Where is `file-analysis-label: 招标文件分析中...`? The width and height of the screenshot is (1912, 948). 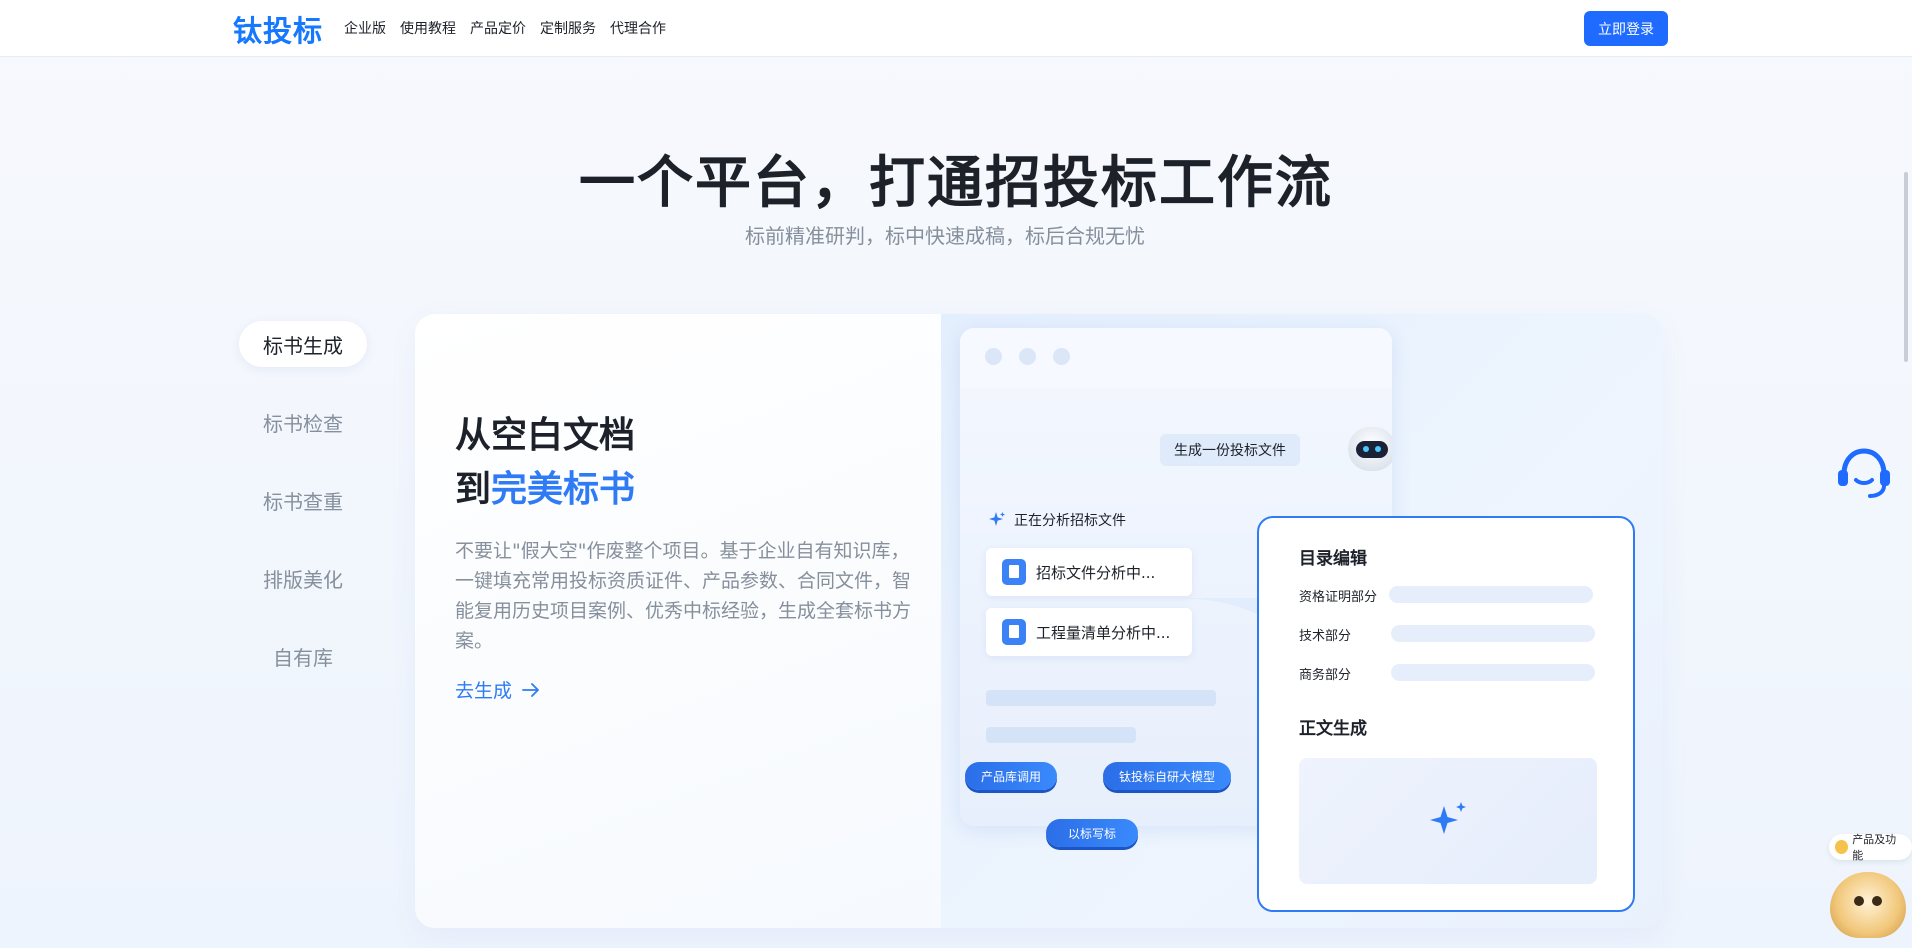 file-analysis-label: 招标文件分析中... is located at coordinates (1096, 572).